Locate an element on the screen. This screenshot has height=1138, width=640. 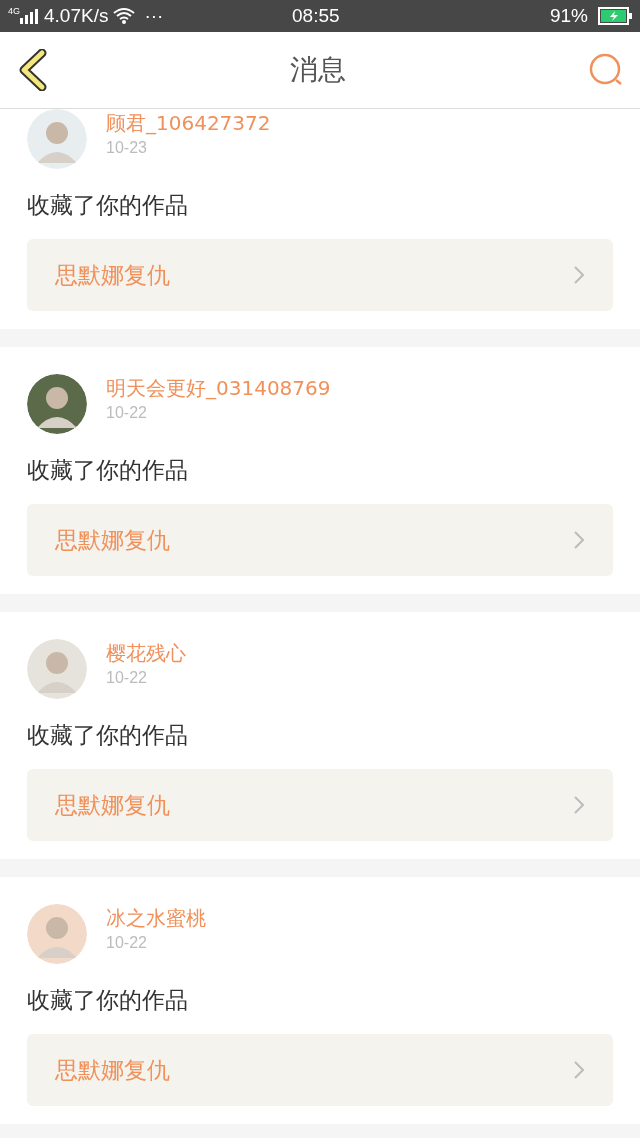
page-title: 消息 is located at coordinates (318, 70).